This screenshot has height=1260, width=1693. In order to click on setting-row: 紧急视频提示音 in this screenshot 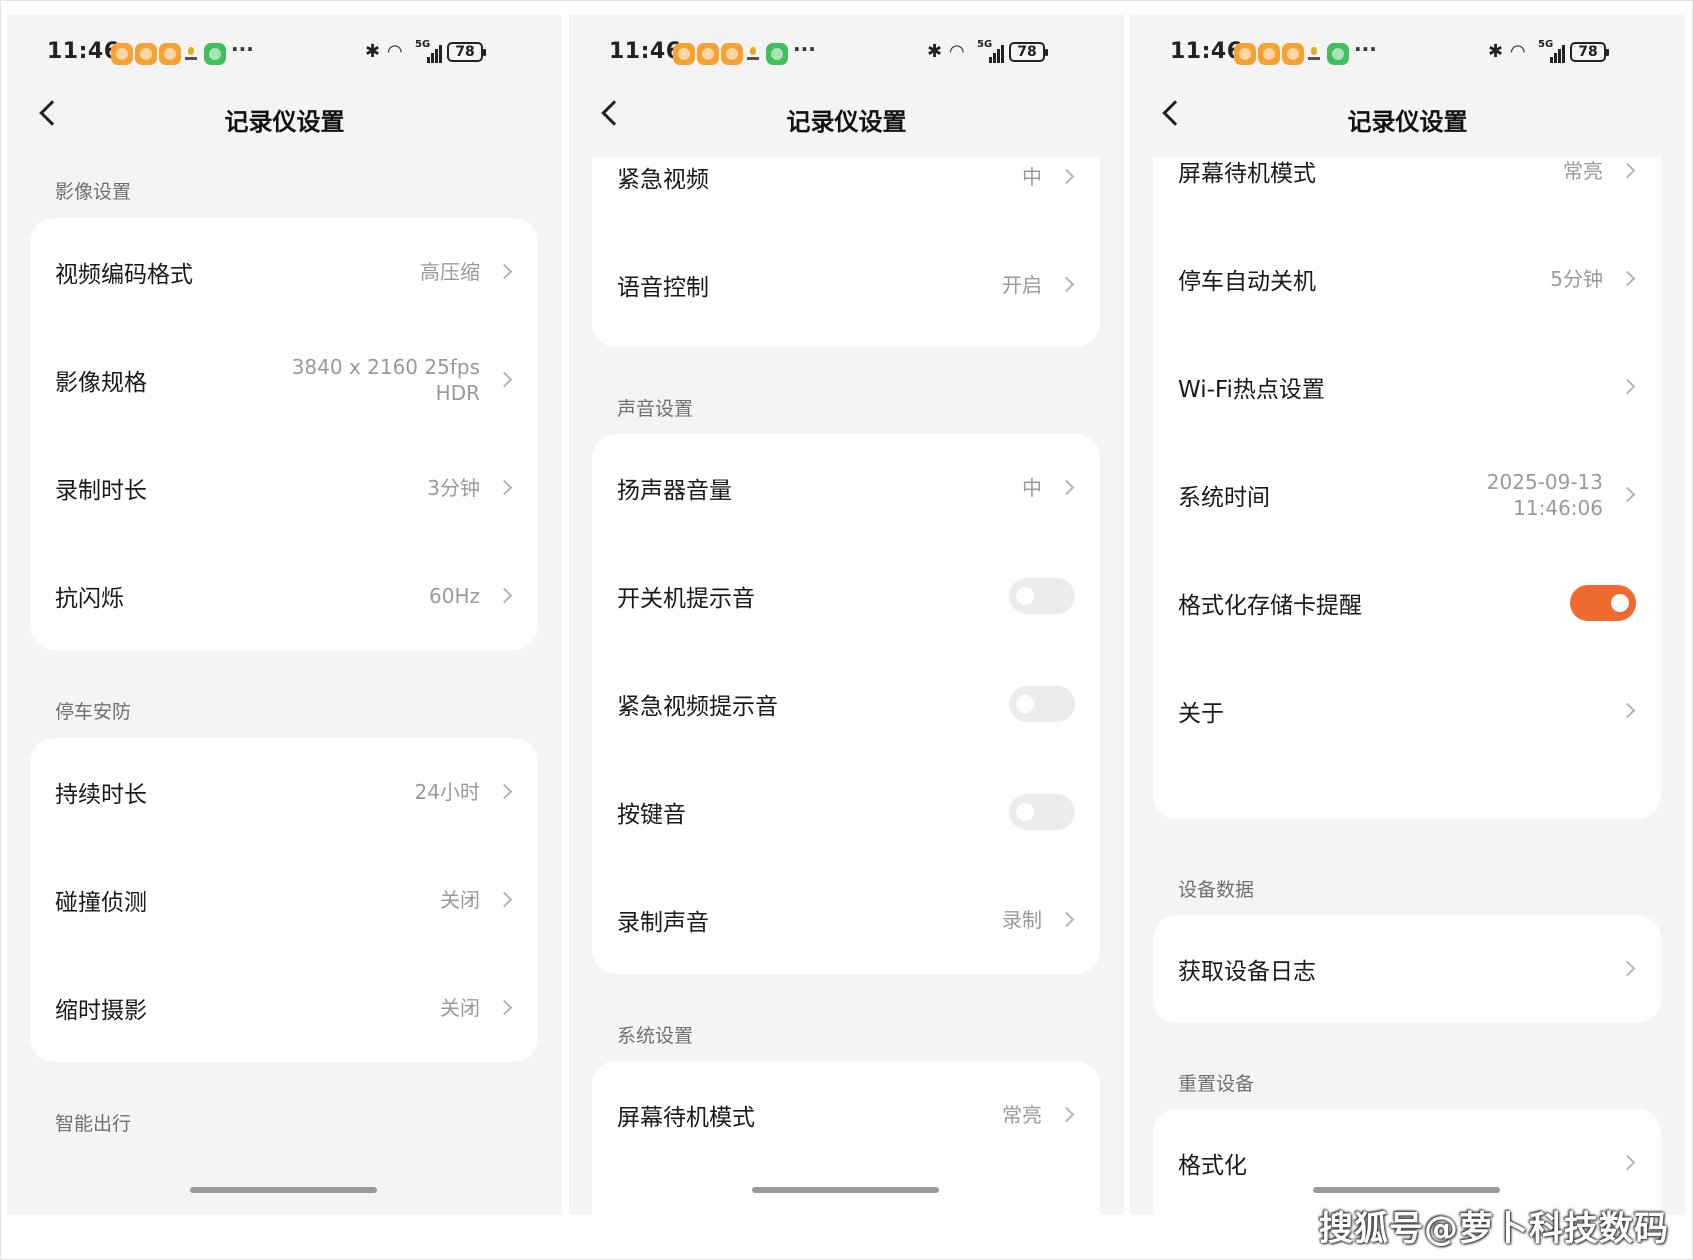, I will do `click(846, 704)`.